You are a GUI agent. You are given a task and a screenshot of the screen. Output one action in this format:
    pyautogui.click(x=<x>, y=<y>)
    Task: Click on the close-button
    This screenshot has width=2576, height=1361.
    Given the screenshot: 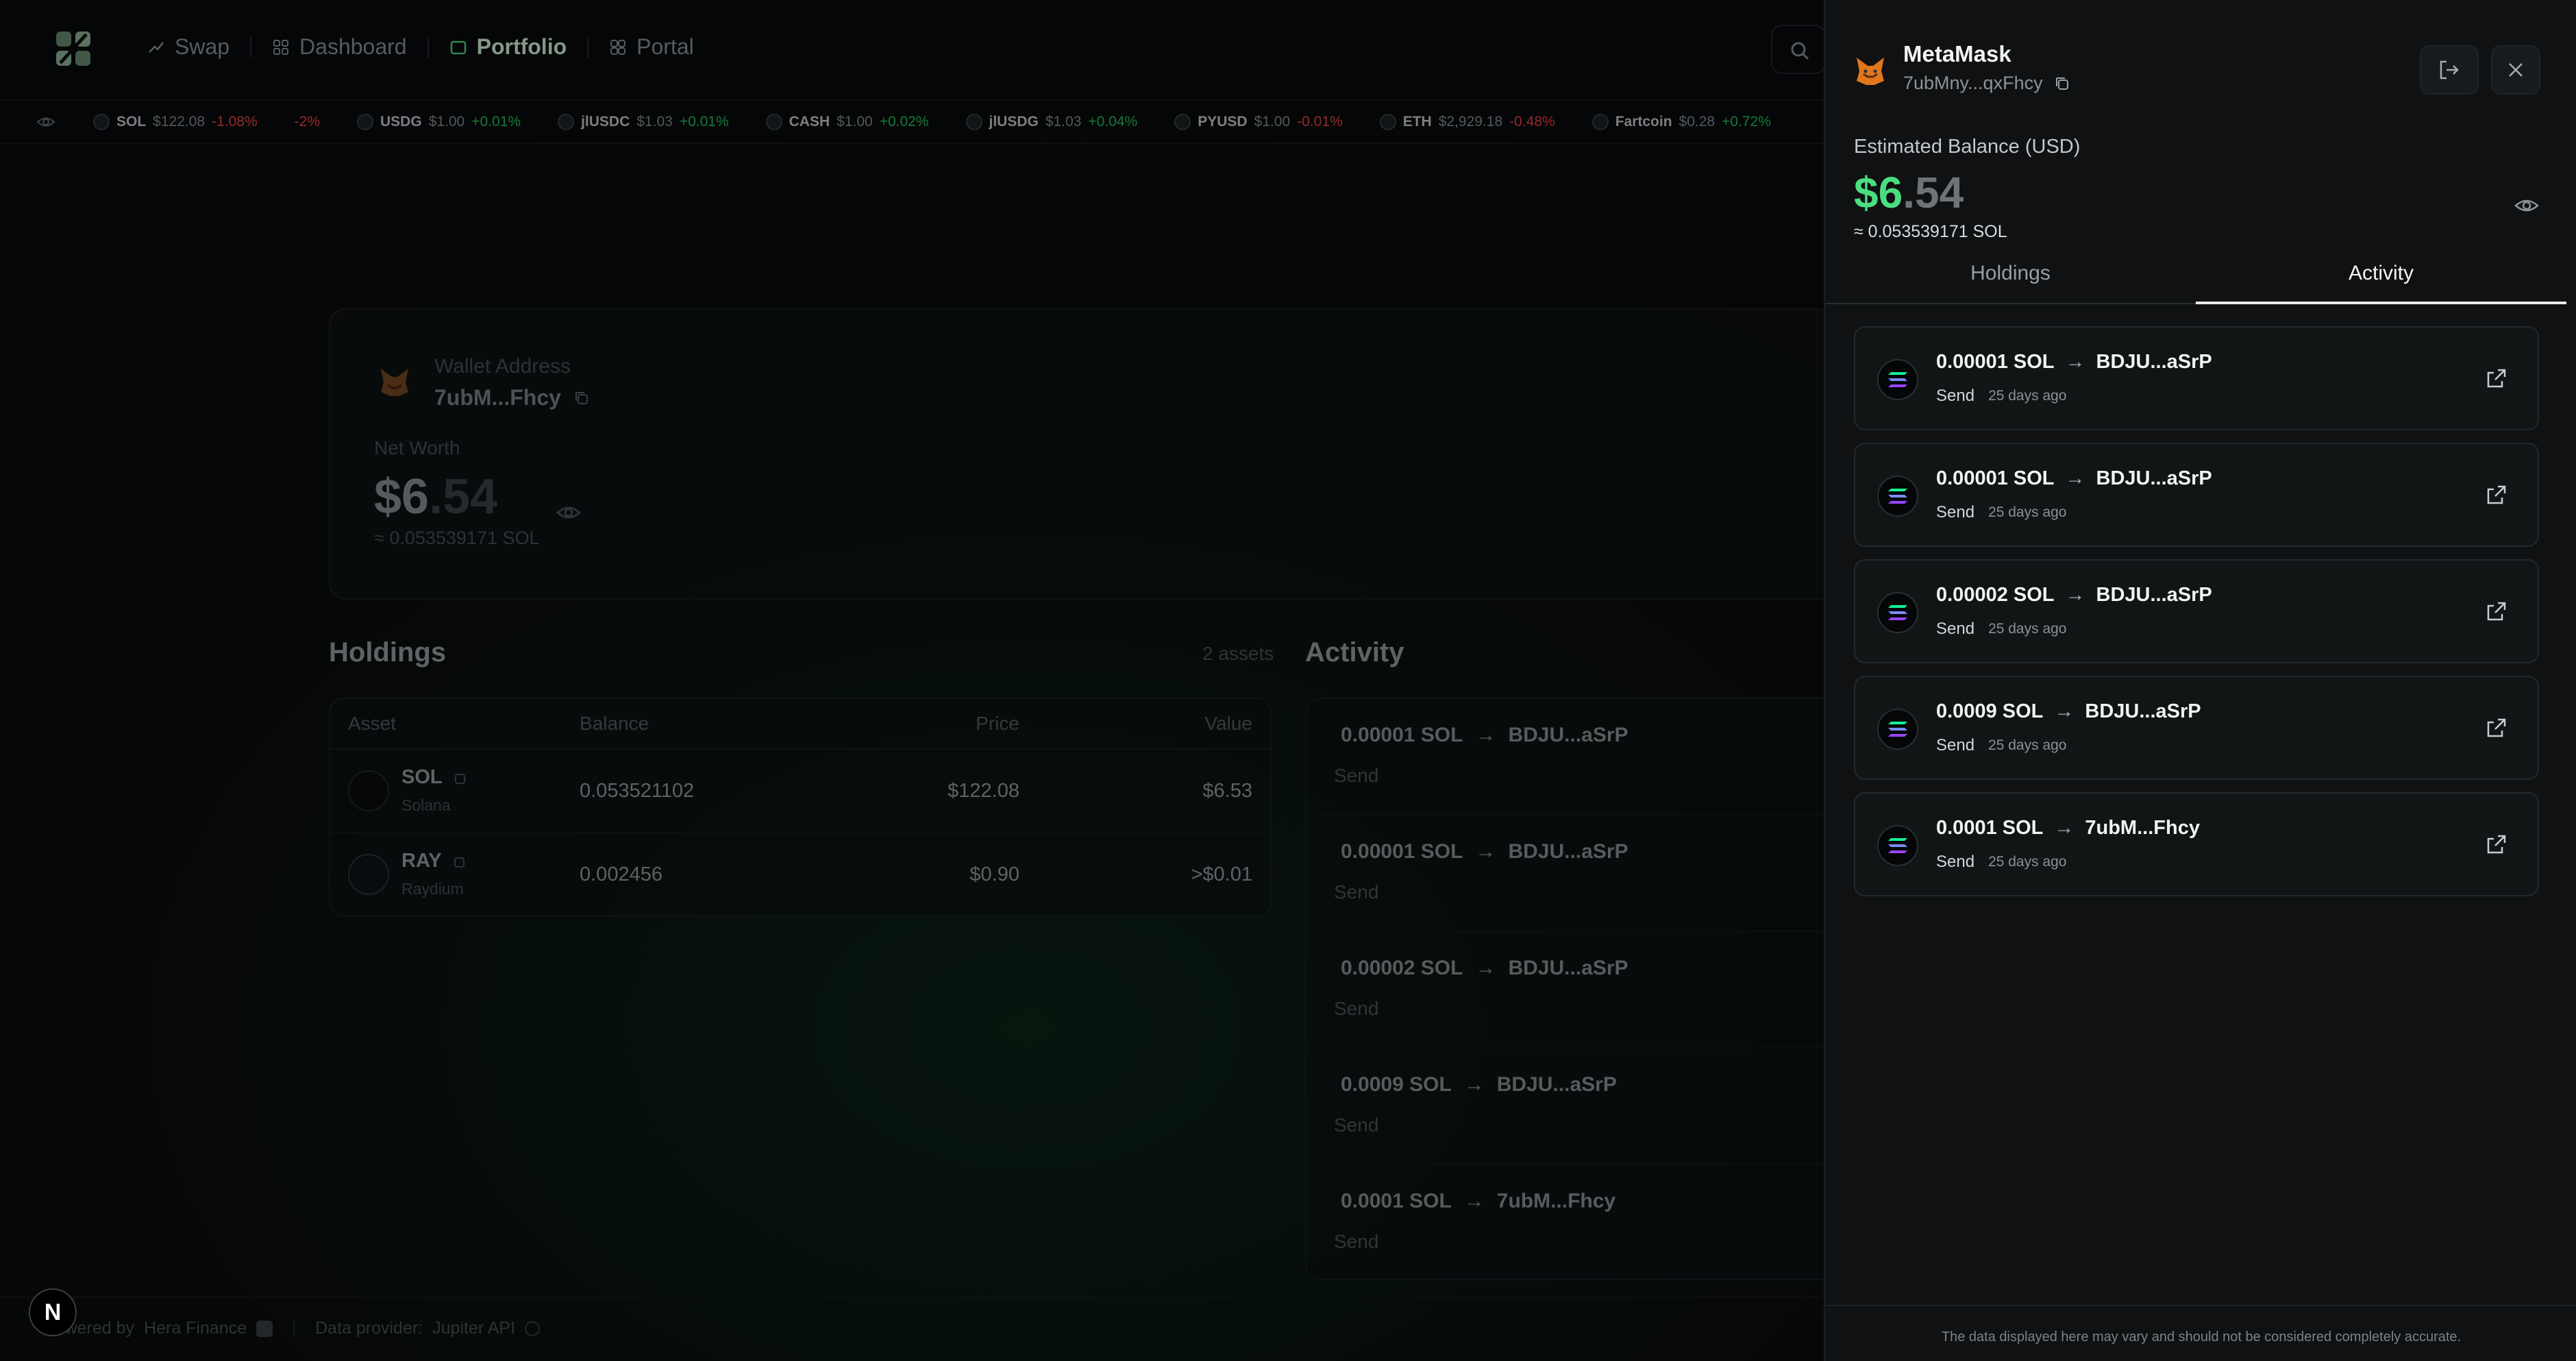 What is the action you would take?
    pyautogui.click(x=2515, y=70)
    